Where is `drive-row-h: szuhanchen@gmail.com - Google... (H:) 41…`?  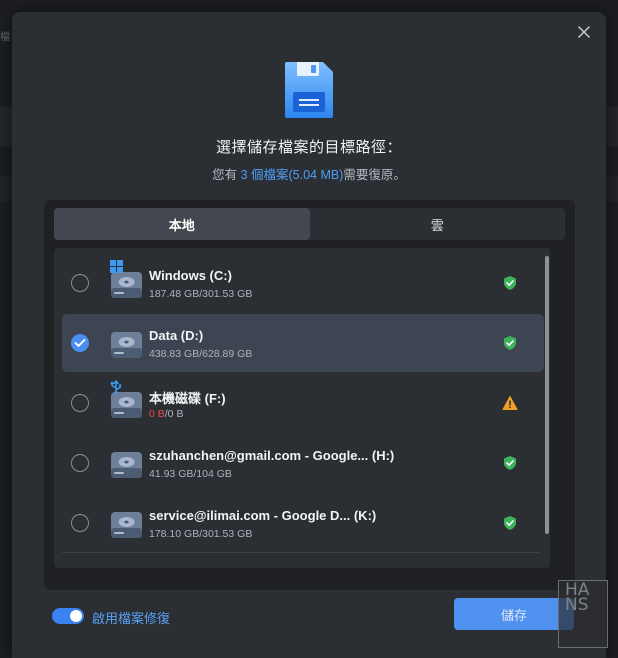
drive-row-h: szuhanchen@gmail.com - Google... (H:) 41… is located at coordinates (303, 463).